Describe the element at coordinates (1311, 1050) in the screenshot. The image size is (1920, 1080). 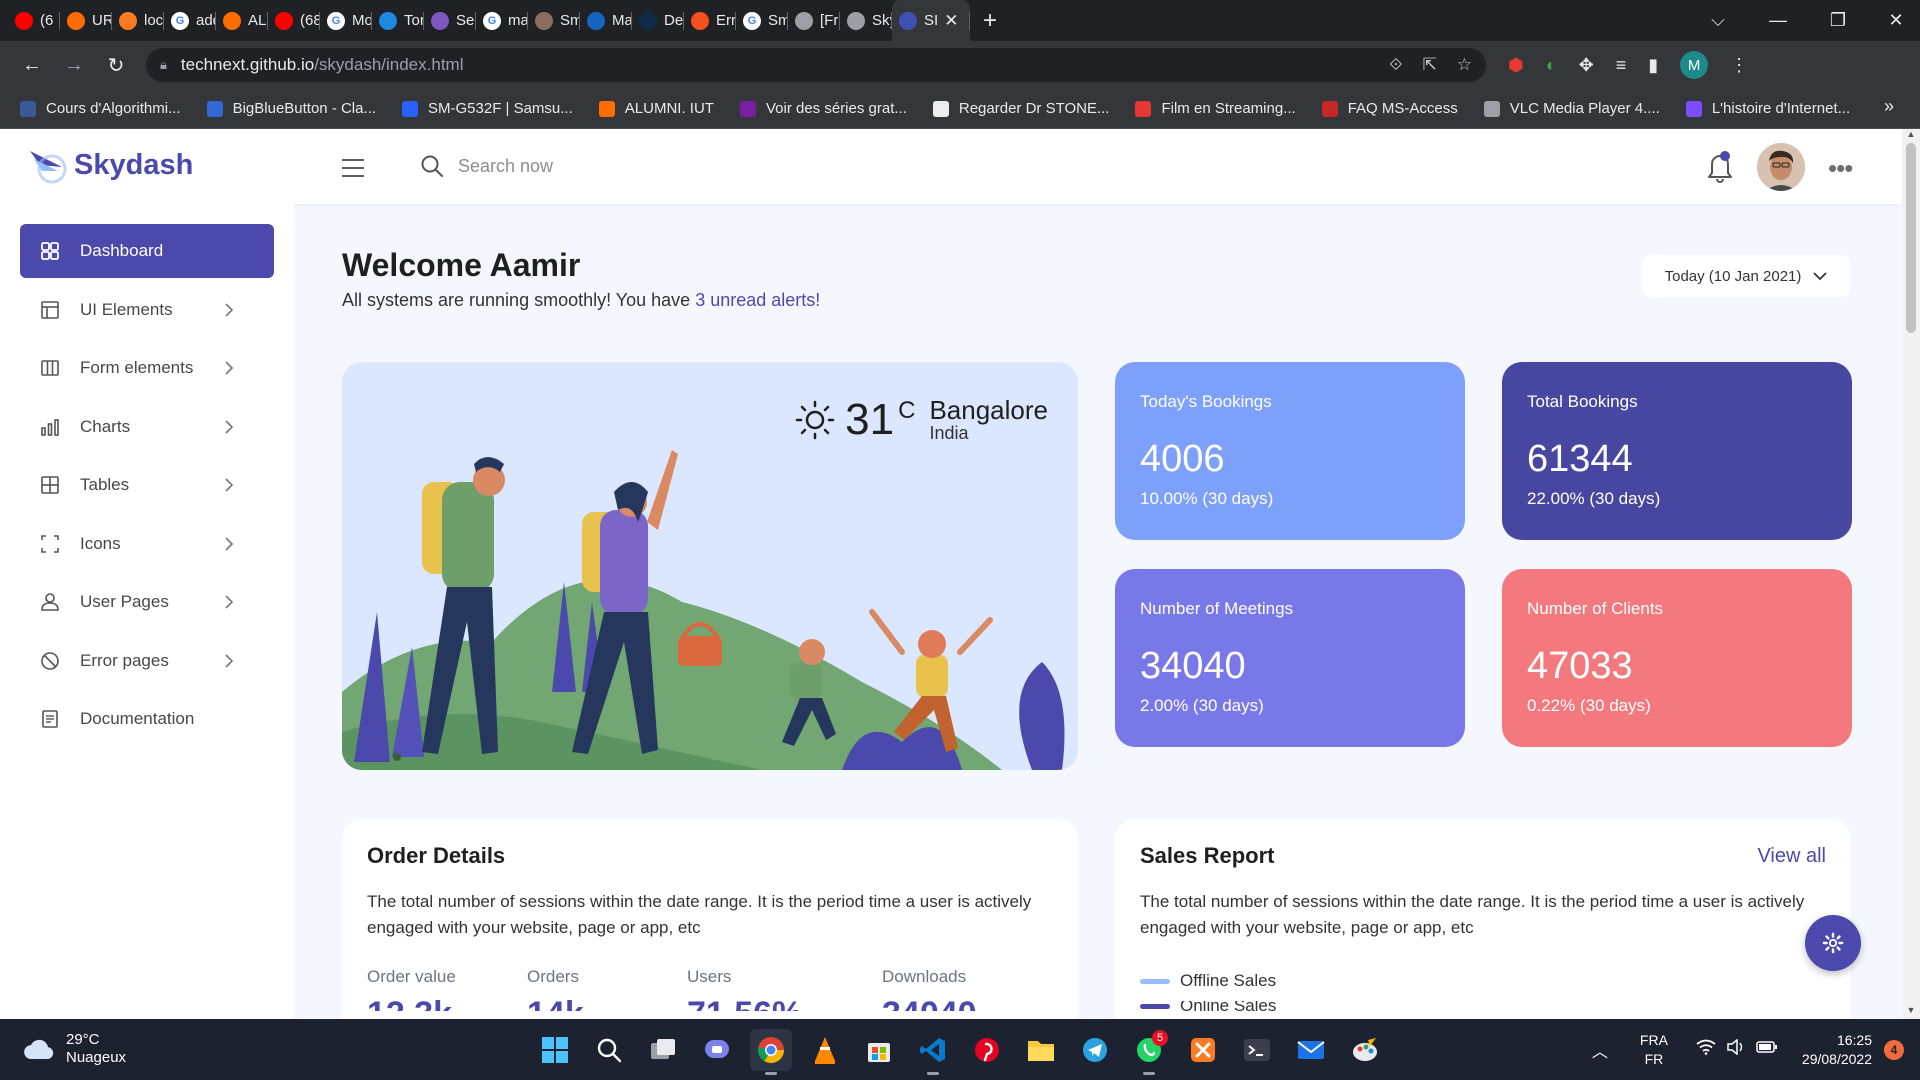
I see `mail-taskbar-icon` at that location.